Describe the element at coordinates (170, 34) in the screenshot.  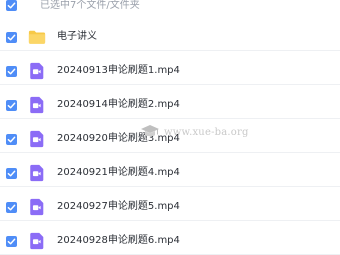
I see `list-item: 电子讲义` at that location.